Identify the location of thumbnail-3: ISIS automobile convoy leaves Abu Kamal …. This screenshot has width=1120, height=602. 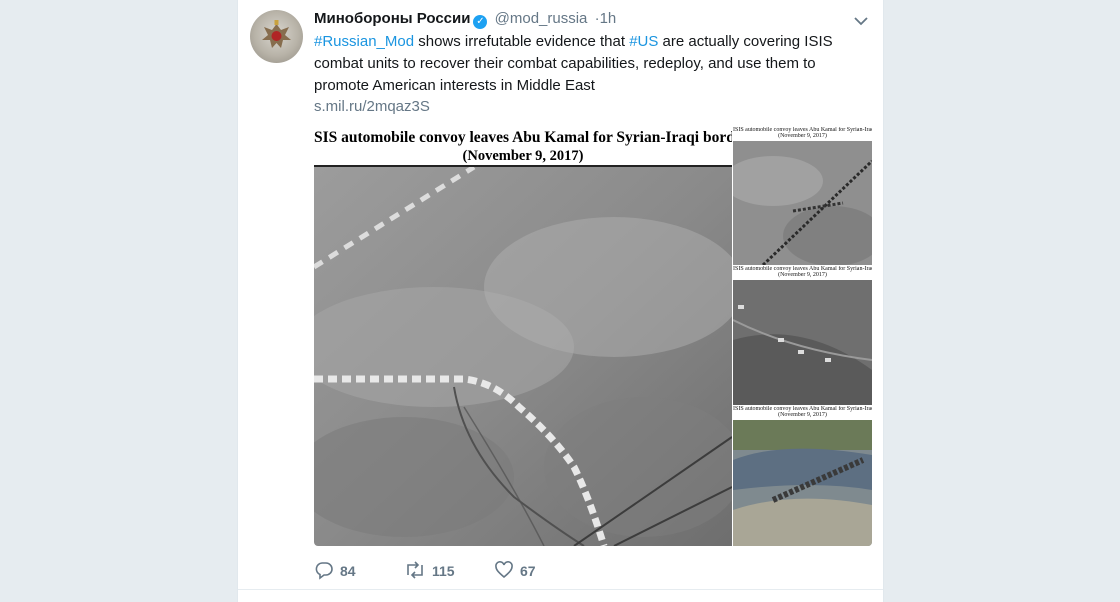
(802, 476).